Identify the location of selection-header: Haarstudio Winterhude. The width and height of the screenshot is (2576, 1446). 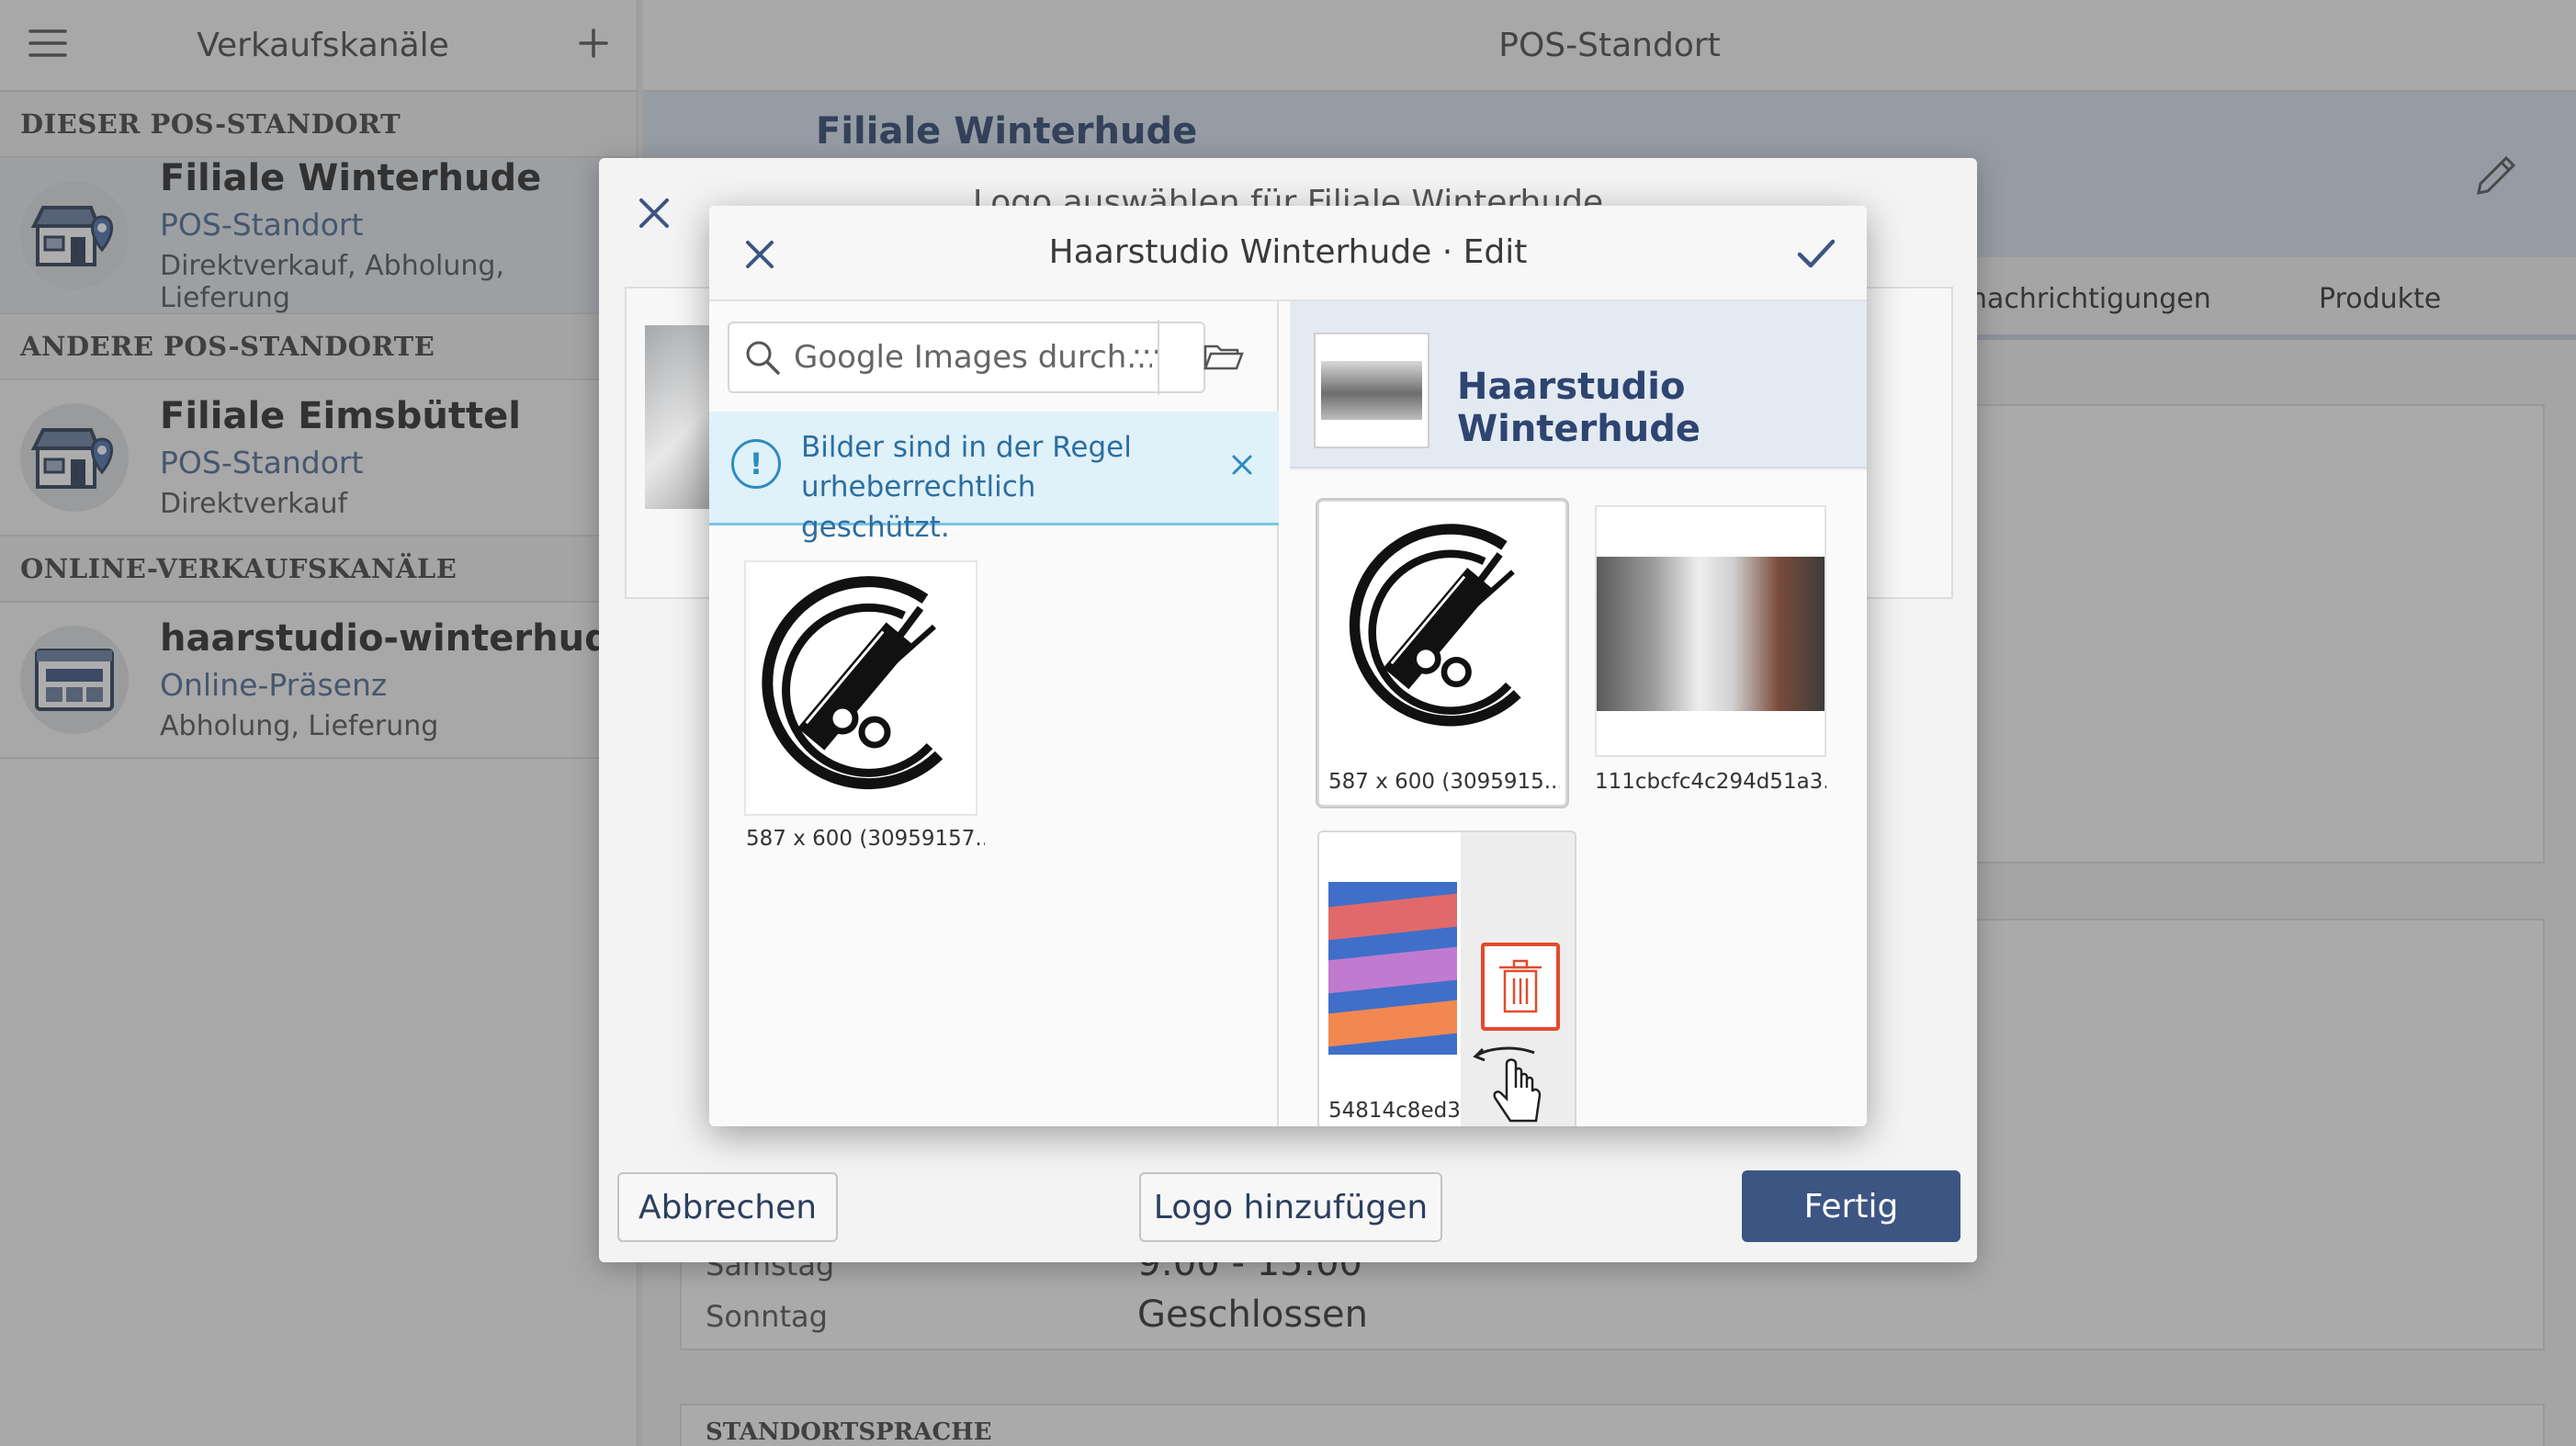
(1578, 385).